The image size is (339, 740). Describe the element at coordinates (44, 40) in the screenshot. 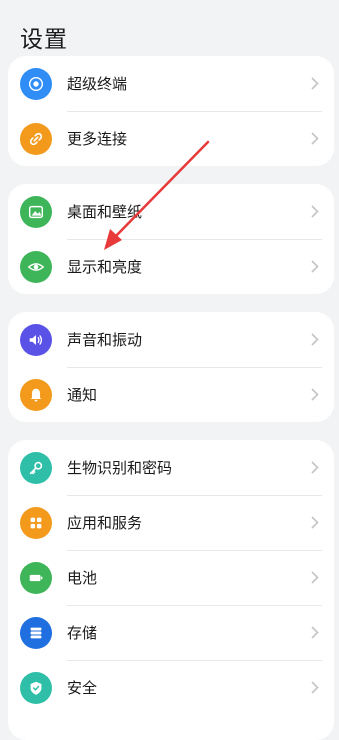

I see `page-title: 设置` at that location.